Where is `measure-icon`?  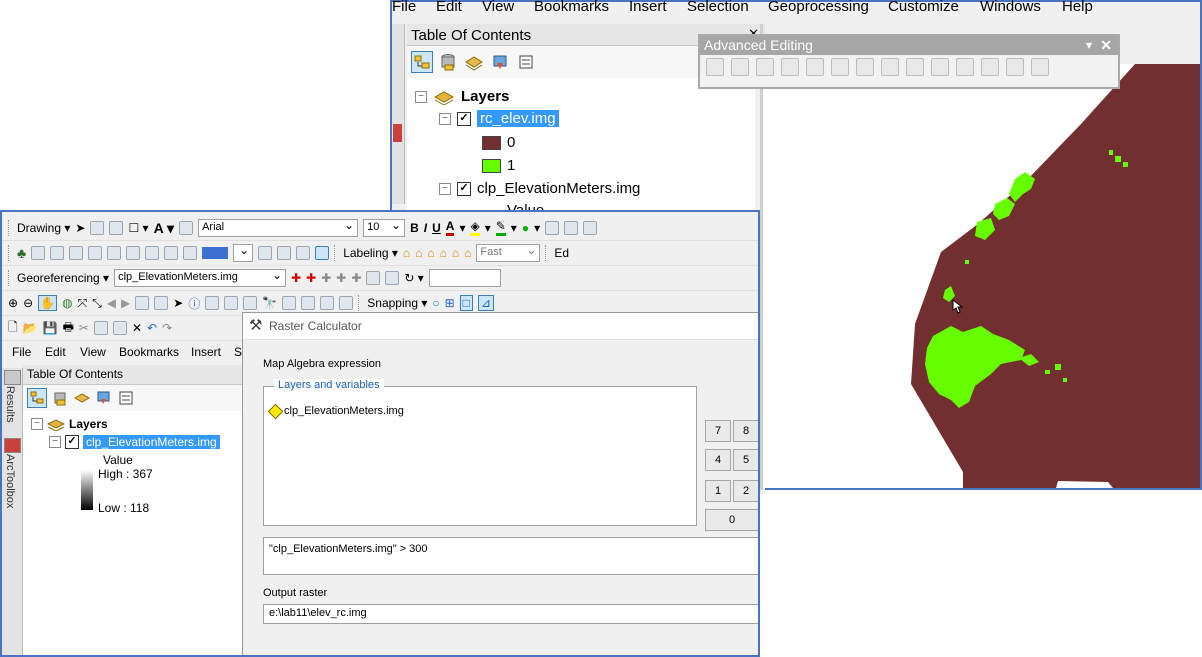
measure-icon is located at coordinates (250, 303).